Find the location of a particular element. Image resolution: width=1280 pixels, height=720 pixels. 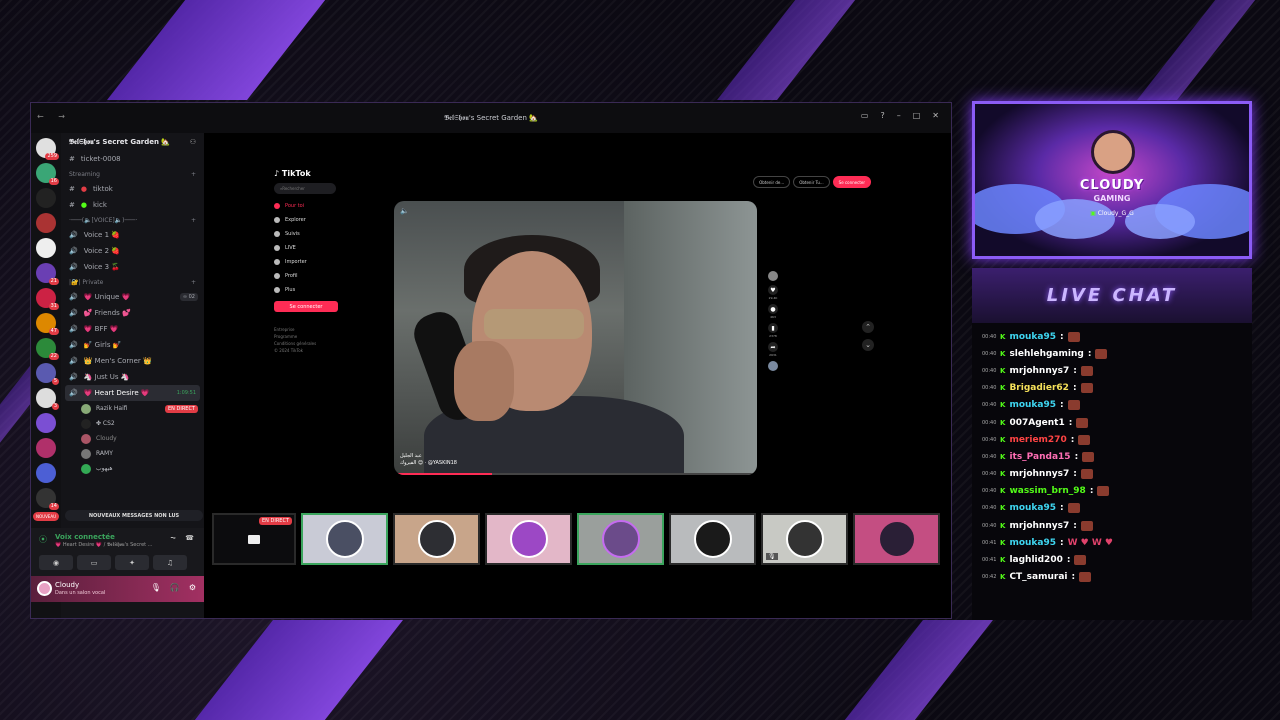

chat-username: 007Agent1 is located at coordinates (1036, 423).